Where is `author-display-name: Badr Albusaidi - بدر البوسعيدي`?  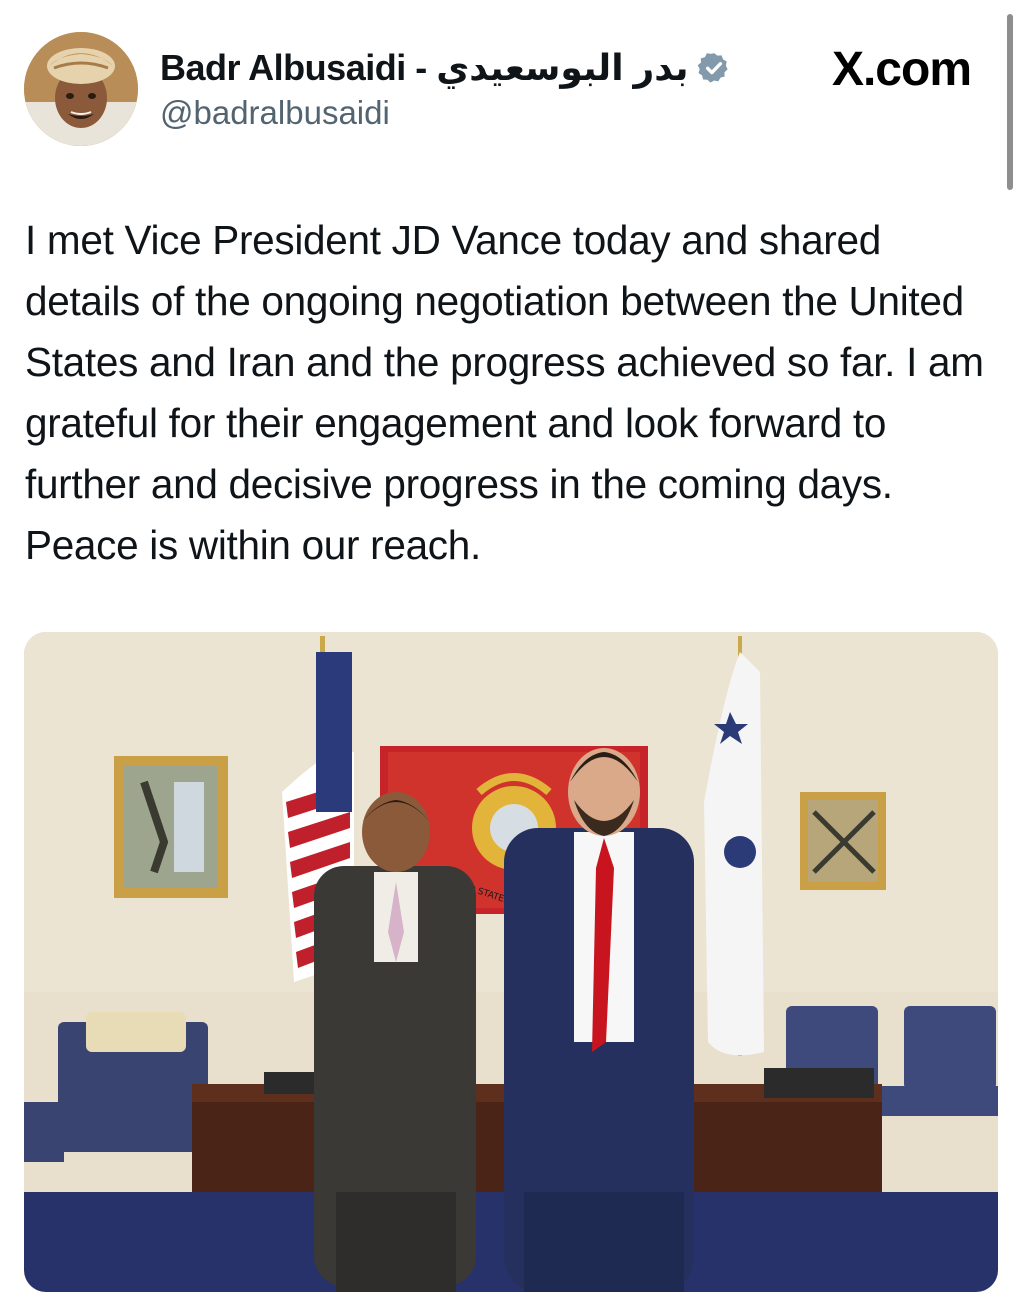 author-display-name: Badr Albusaidi - بدر البوسعيدي is located at coordinates (424, 68).